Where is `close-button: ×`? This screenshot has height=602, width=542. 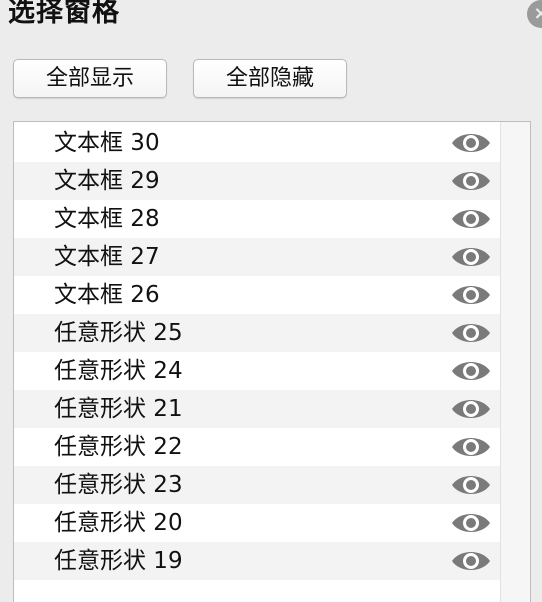
close-button: × is located at coordinates (534, 14).